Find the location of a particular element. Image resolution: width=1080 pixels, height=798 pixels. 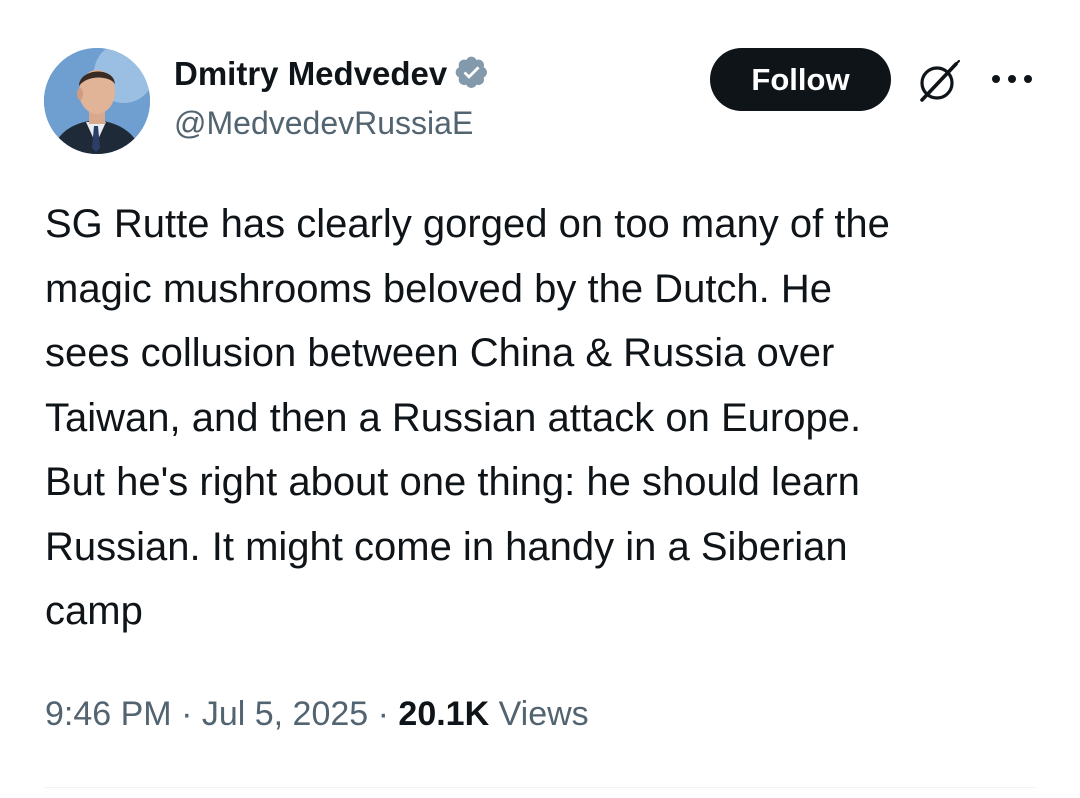

views-label: Views is located at coordinates (539, 714).